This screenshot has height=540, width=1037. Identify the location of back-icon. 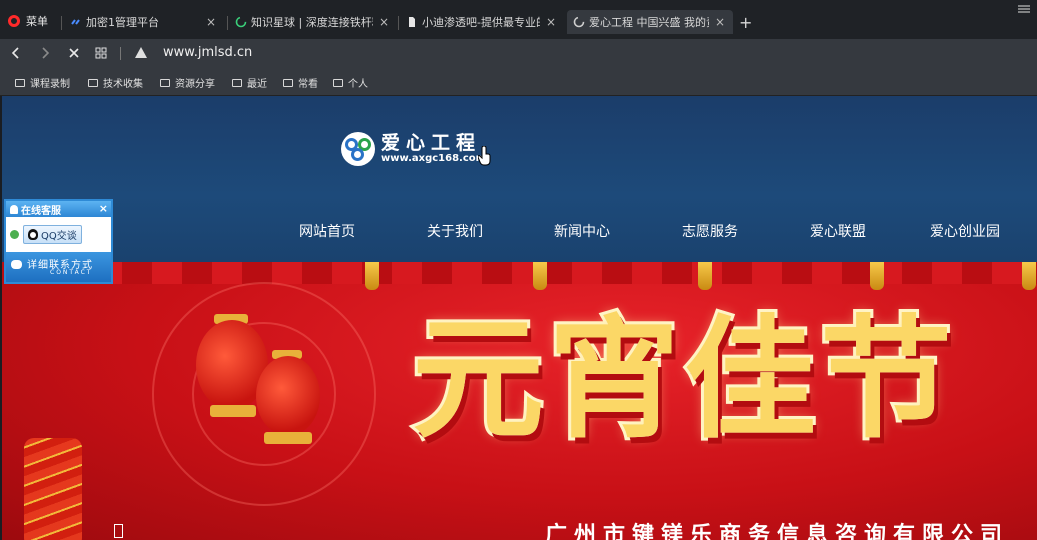
(16, 53).